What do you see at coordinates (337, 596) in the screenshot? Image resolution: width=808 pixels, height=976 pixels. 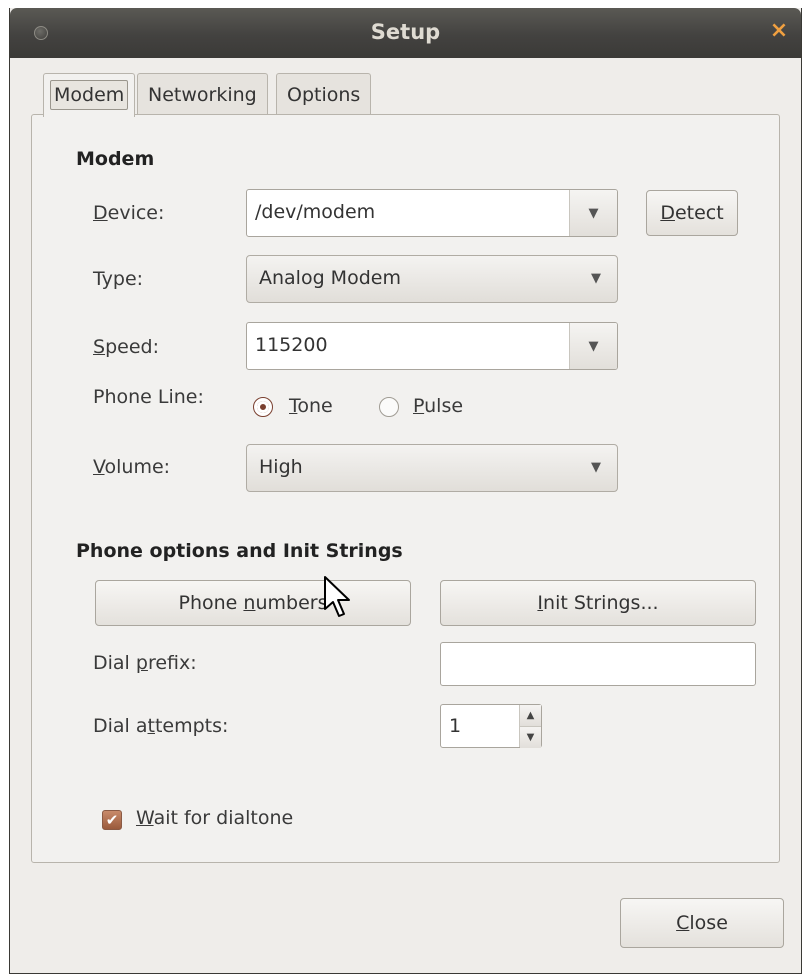 I see `mouse-cursor-icon` at bounding box center [337, 596].